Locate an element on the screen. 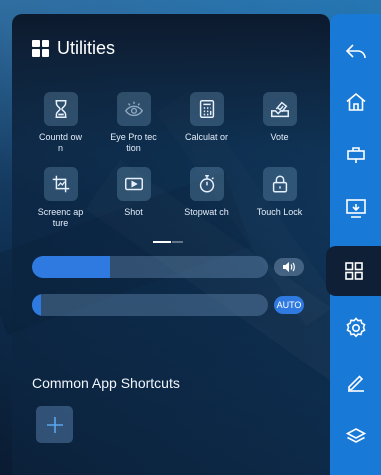 The image size is (381, 475). auto-brightness-button: AUTO is located at coordinates (289, 305).